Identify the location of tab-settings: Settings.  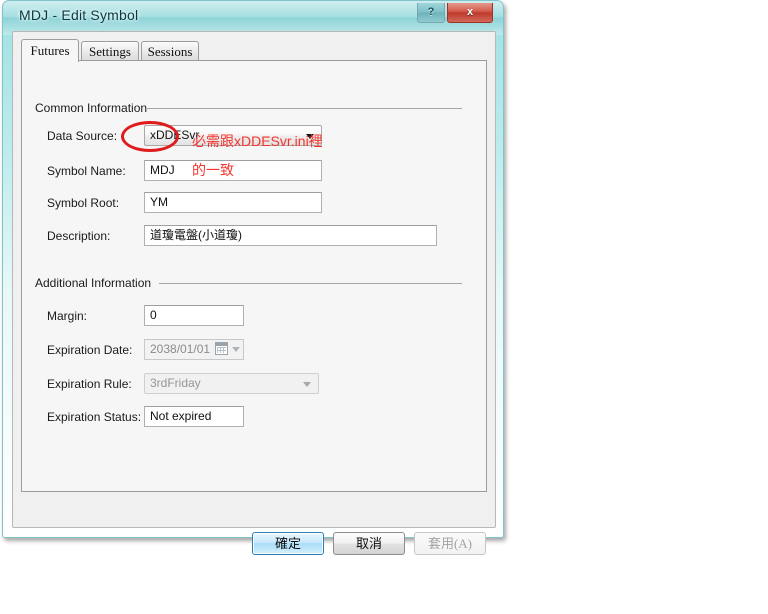
(110, 51).